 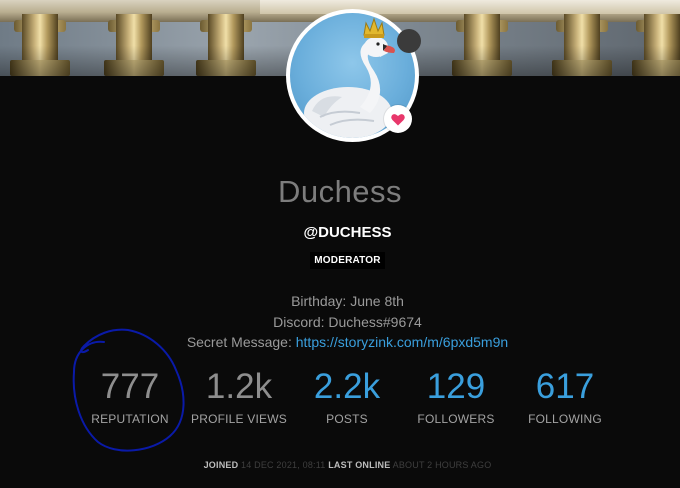 I want to click on heart-badge, so click(x=398, y=119).